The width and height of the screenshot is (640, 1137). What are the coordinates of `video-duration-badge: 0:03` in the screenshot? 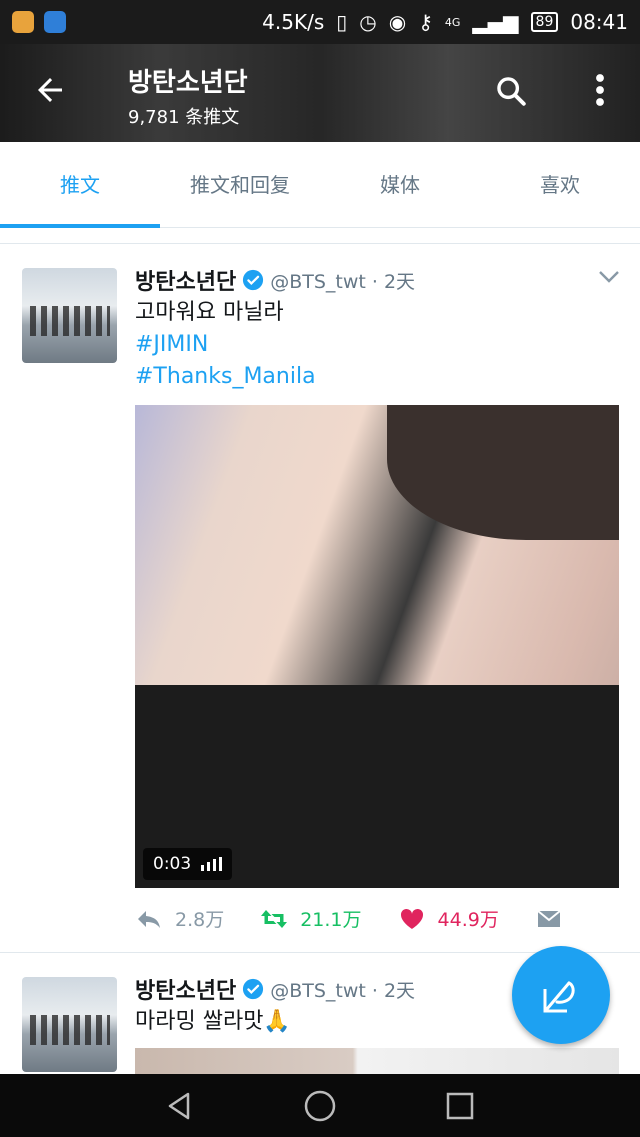 It's located at (188, 864).